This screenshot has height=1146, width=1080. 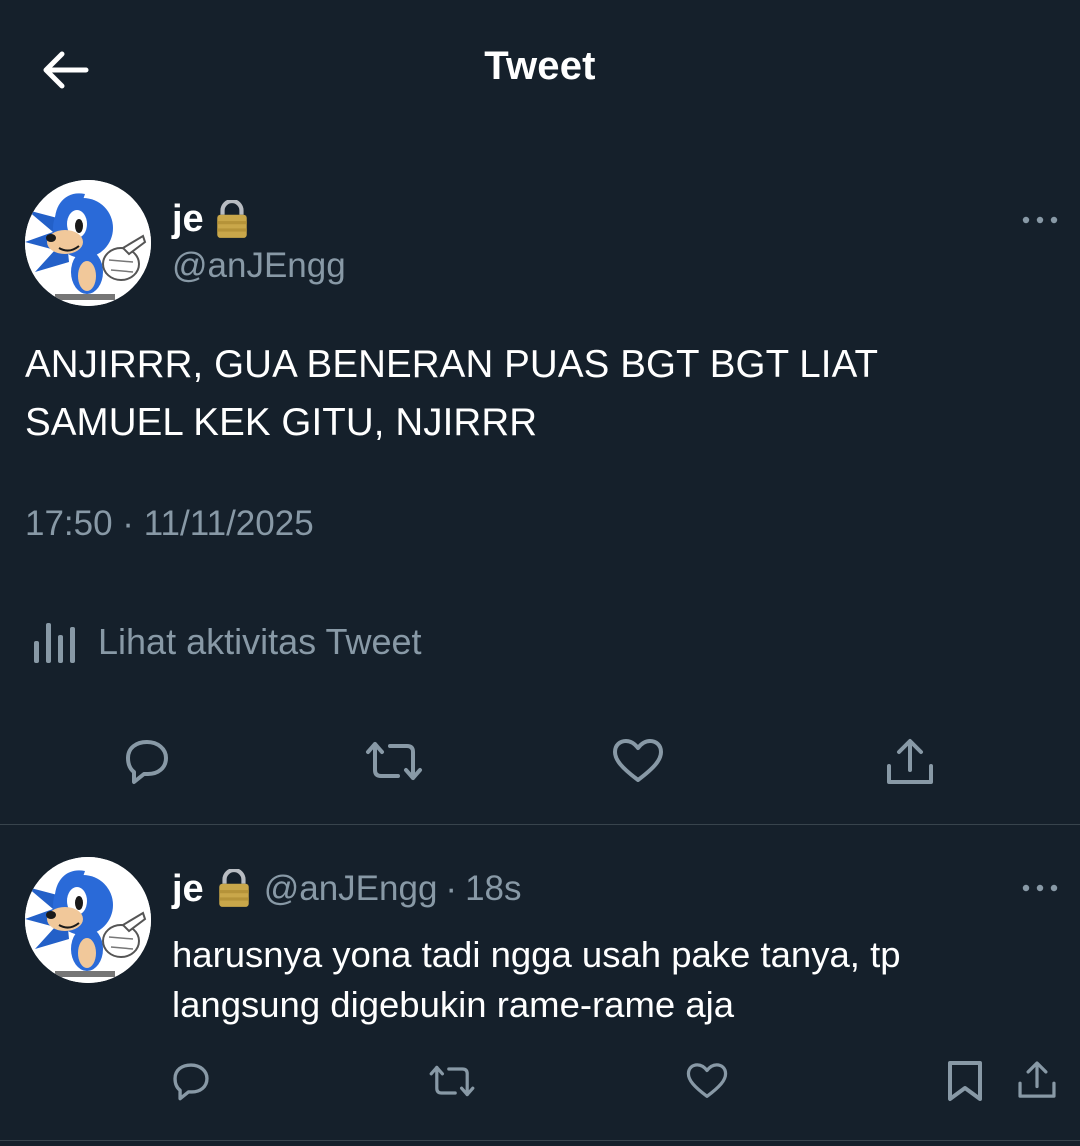 I want to click on tweet-activity-link: Lihat aktivitas Tweet, so click(x=226, y=642).